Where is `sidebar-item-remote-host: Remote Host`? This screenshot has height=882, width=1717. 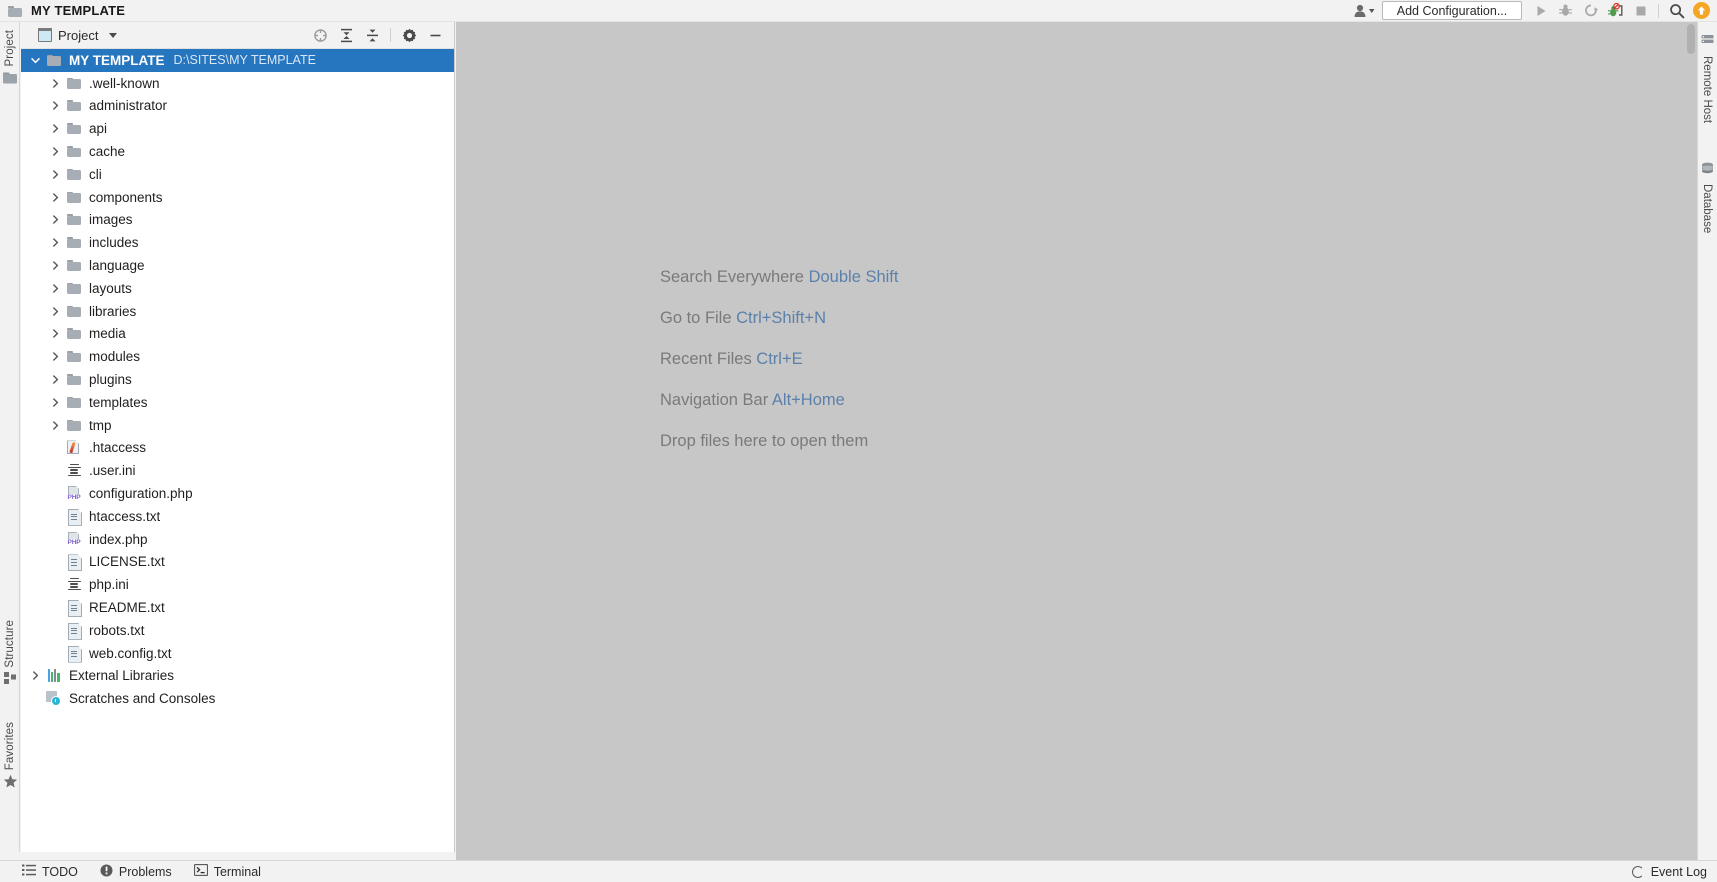
sidebar-item-remote-host: Remote Host is located at coordinates (1707, 78).